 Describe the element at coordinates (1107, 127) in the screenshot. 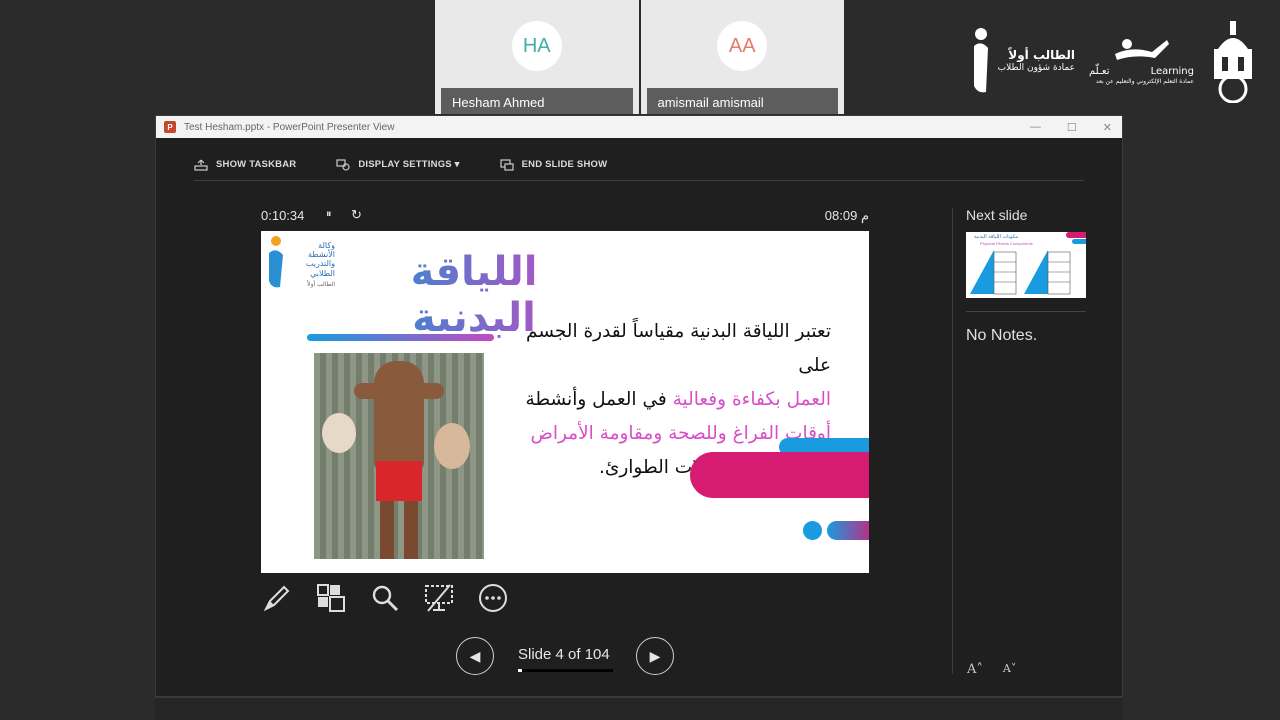

I see `close-button: ✕` at that location.